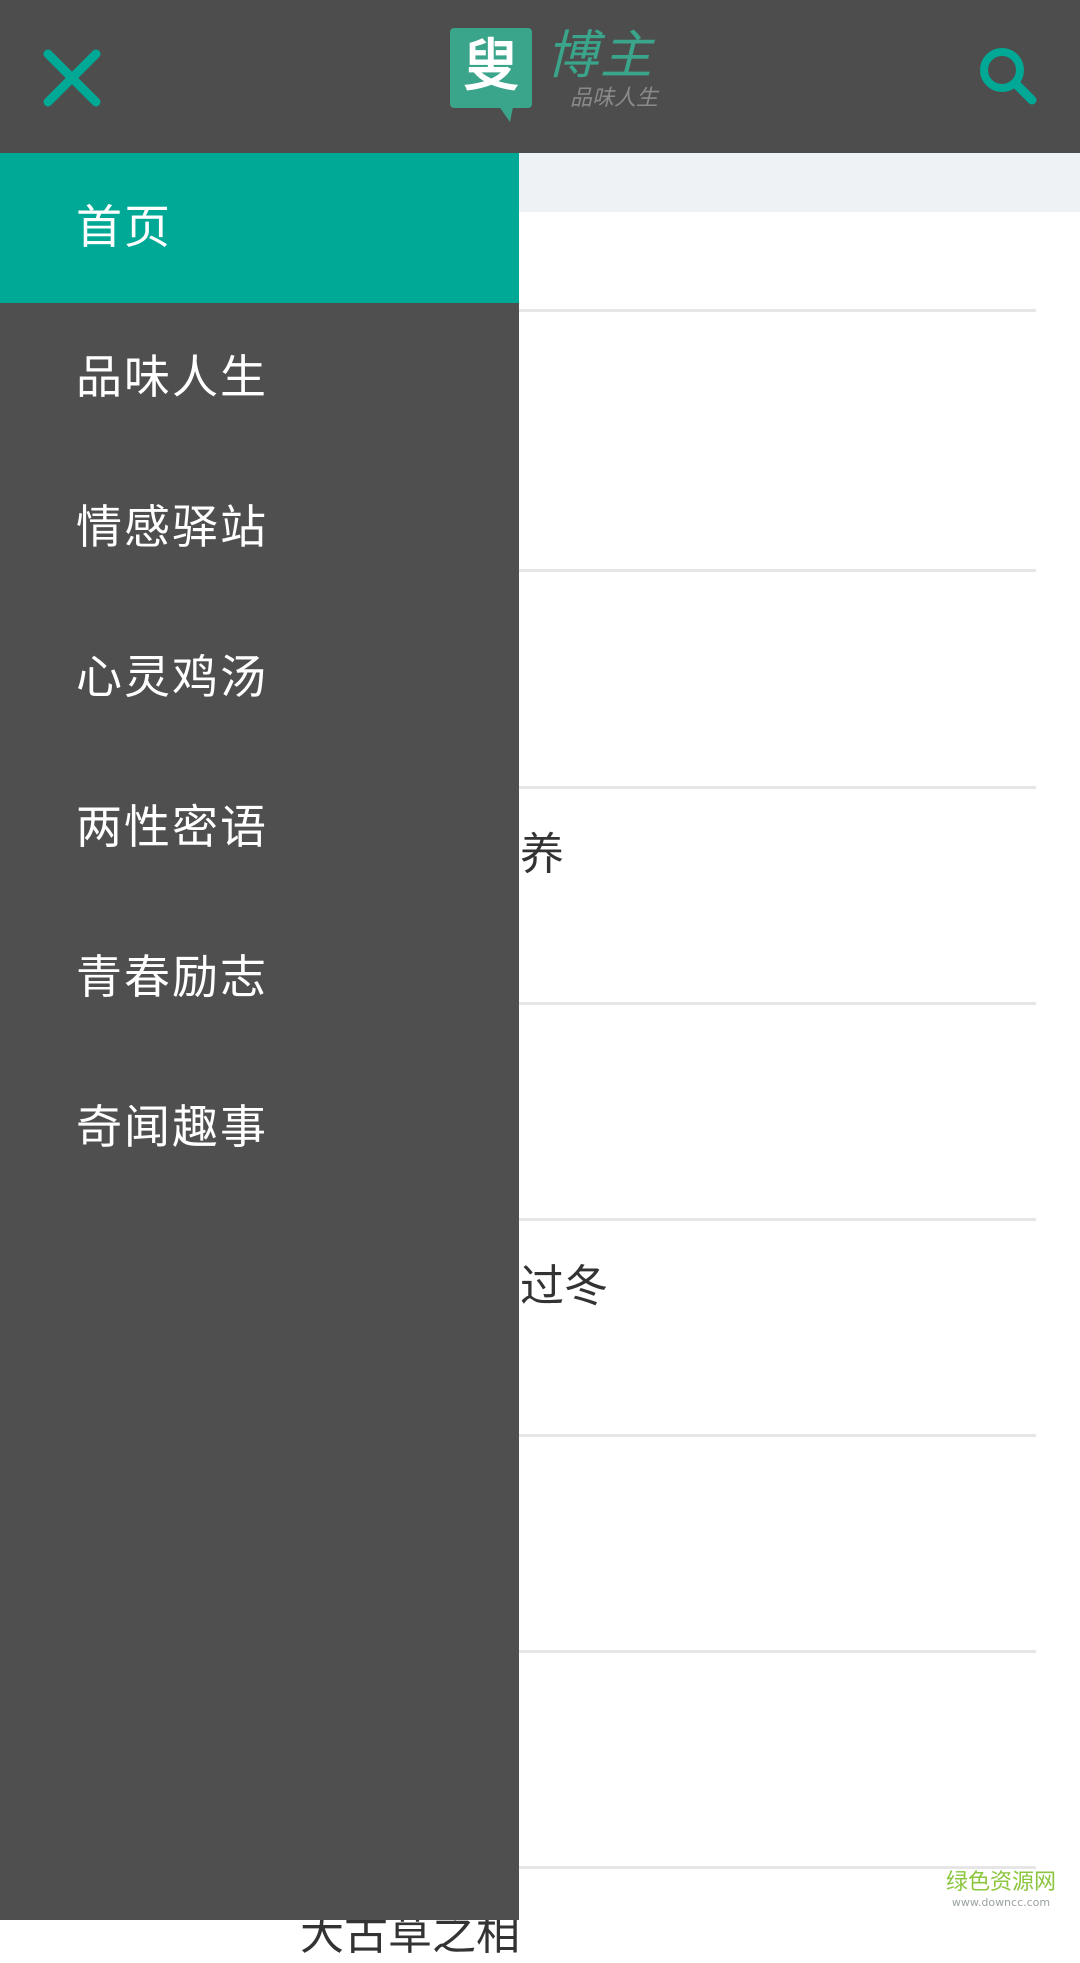  I want to click on watermark: 绿色资源网 www.downcc.com, so click(1001, 1890).